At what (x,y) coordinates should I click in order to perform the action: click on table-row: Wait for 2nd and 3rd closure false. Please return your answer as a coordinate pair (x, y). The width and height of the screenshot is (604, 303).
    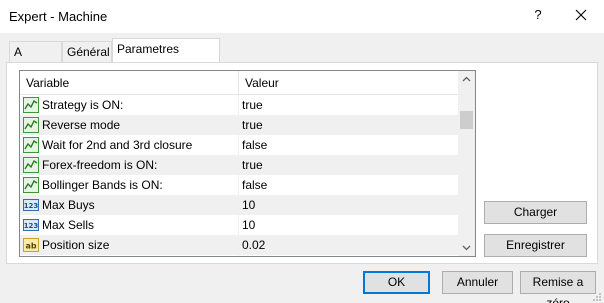
    Looking at the image, I should click on (239, 145).